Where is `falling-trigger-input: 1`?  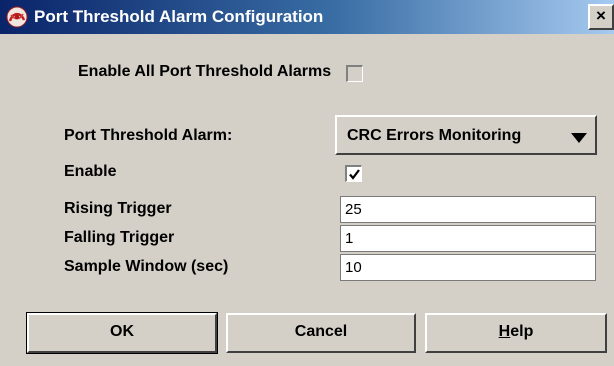
falling-trigger-input: 1 is located at coordinates (468, 238).